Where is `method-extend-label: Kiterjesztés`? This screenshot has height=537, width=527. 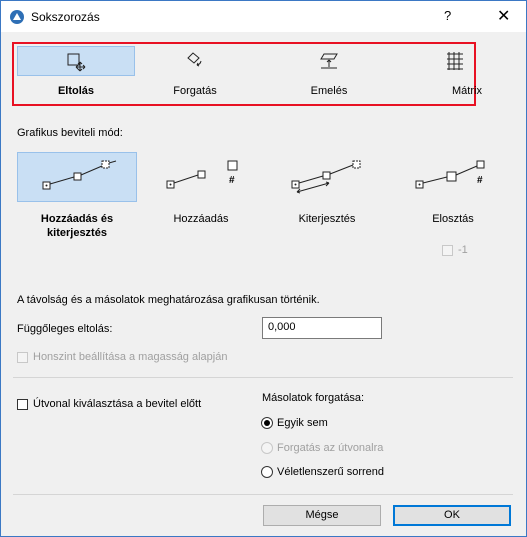
method-extend-label: Kiterjesztés is located at coordinates (327, 219).